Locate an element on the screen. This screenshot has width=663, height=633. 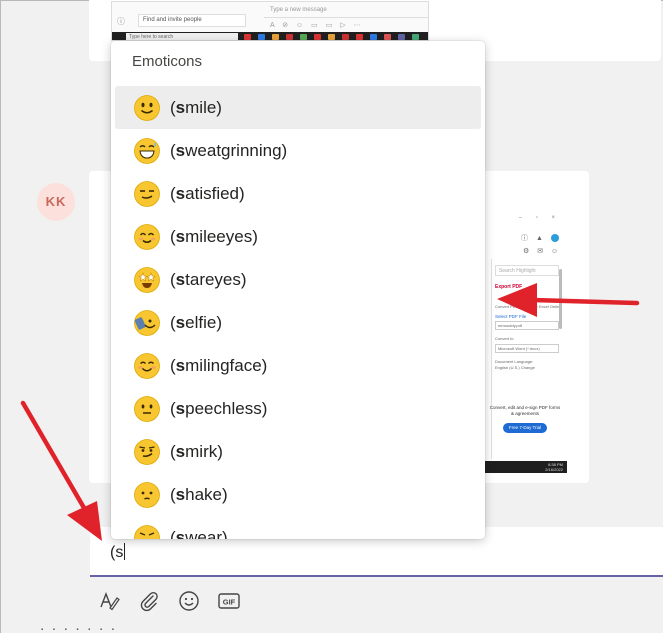
label-rest: mileeyes) is located at coordinates (221, 236).